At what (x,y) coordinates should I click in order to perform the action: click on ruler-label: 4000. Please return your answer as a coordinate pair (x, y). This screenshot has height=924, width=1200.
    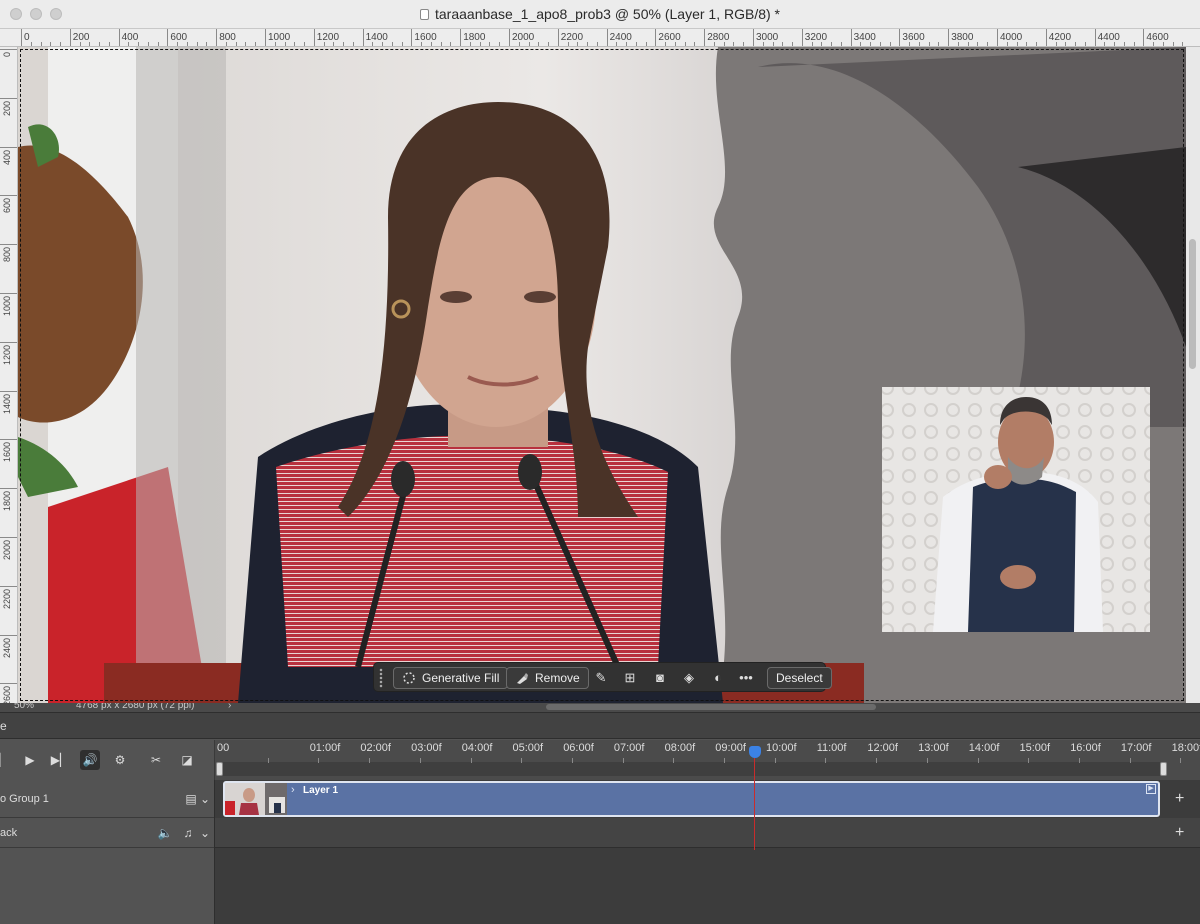
    Looking at the image, I should click on (1011, 37).